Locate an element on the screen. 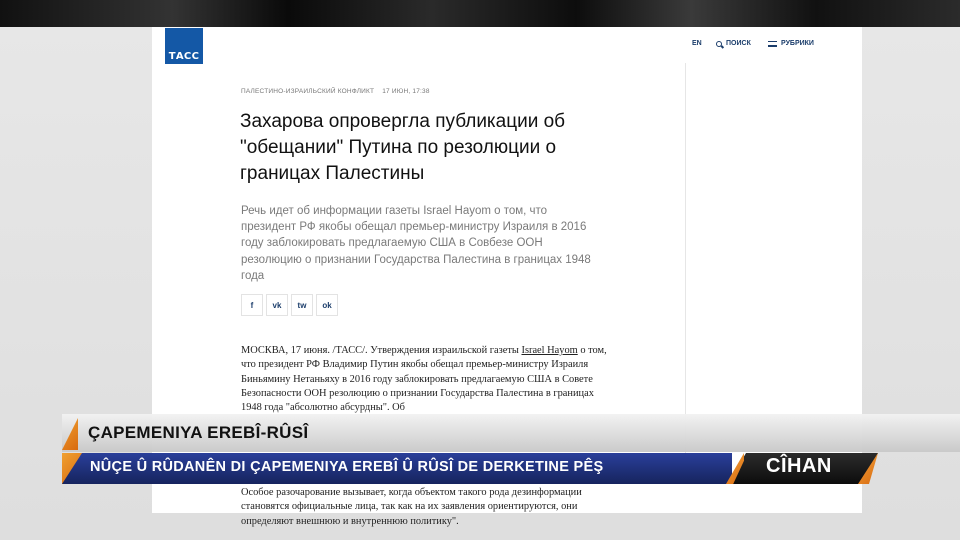 The height and width of the screenshot is (540, 960). vk-share-button: vk is located at coordinates (277, 305).